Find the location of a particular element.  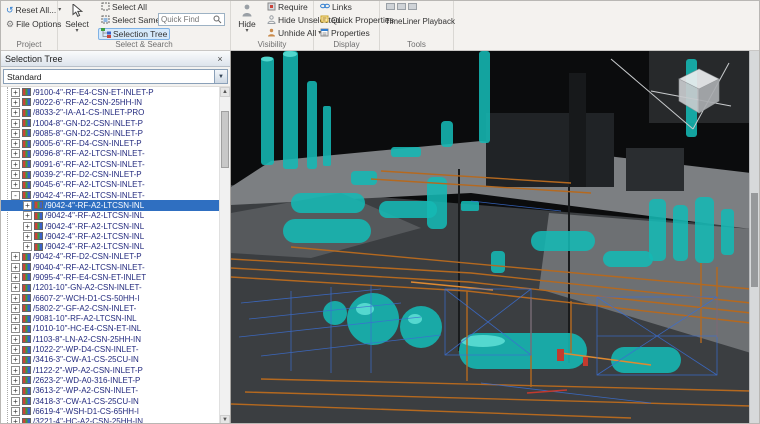

select-button: Select ▾ is located at coordinates (77, 20).